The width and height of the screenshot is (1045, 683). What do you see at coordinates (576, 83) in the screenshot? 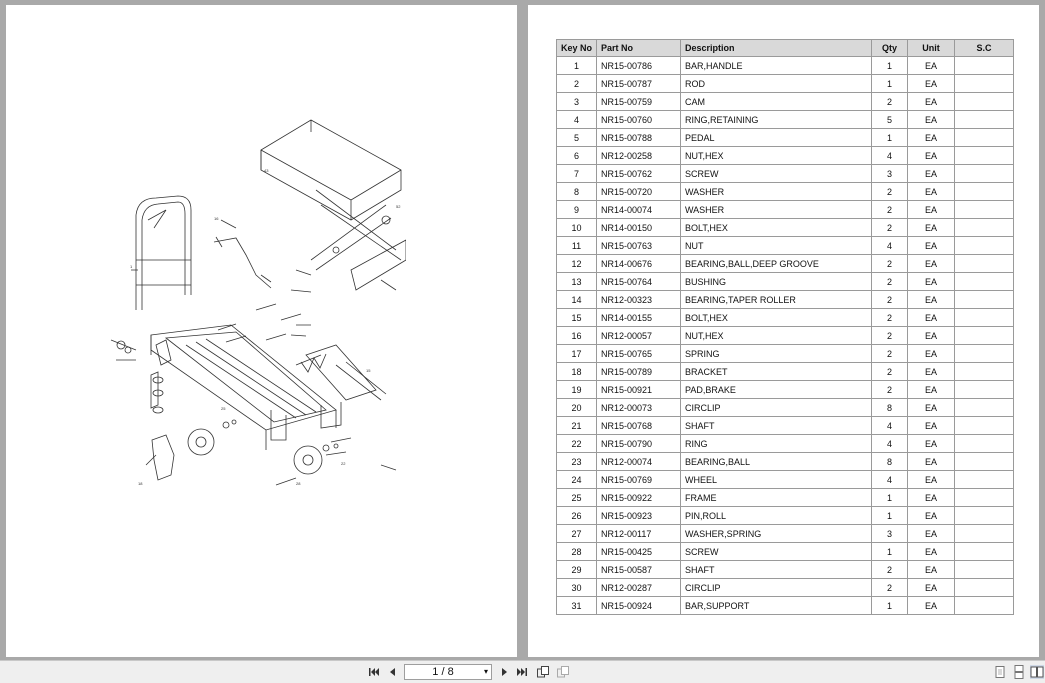
I see `key-no-cell: 2` at bounding box center [576, 83].